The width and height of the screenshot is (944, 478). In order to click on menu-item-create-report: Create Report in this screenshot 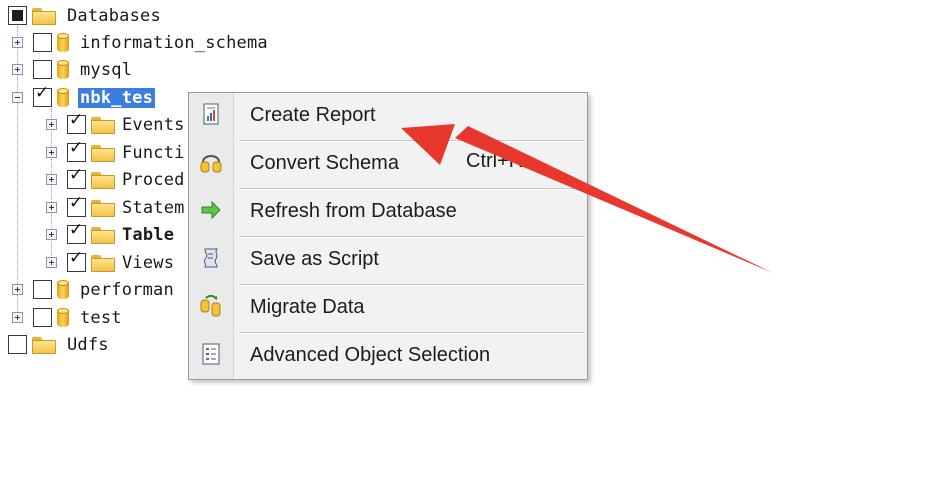, I will do `click(388, 115)`.